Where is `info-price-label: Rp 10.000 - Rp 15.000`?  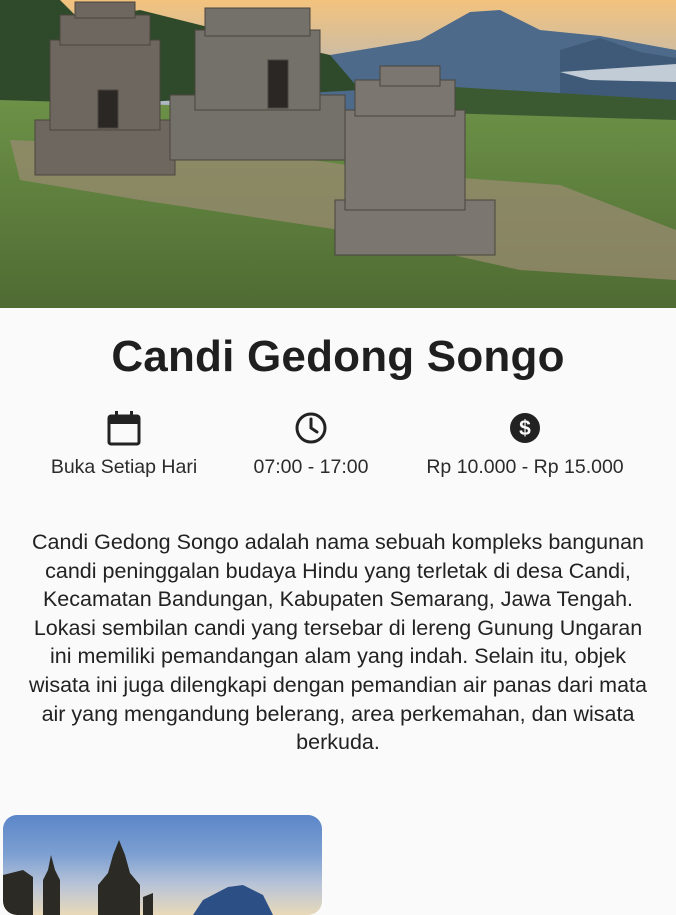
info-price-label: Rp 10.000 - Rp 15.000 is located at coordinates (525, 467).